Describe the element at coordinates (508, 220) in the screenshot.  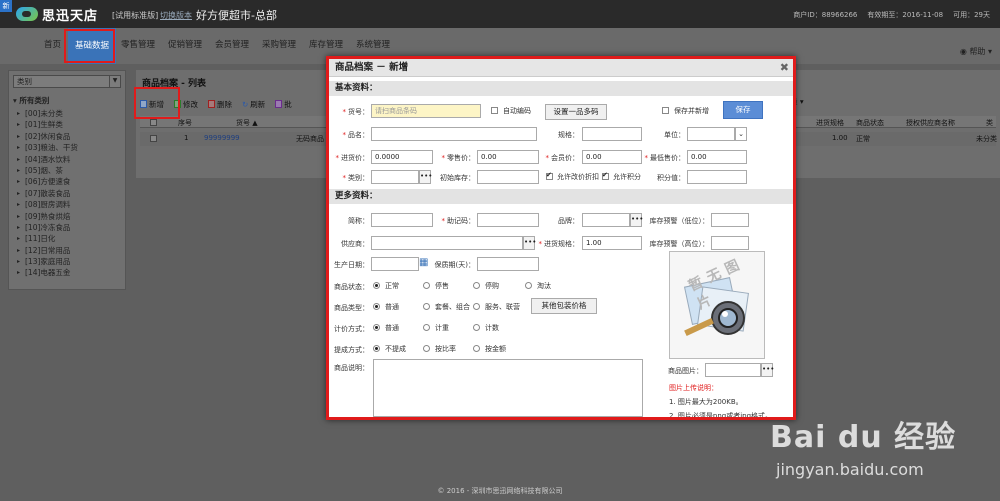
I see `mnemonic-input` at that location.